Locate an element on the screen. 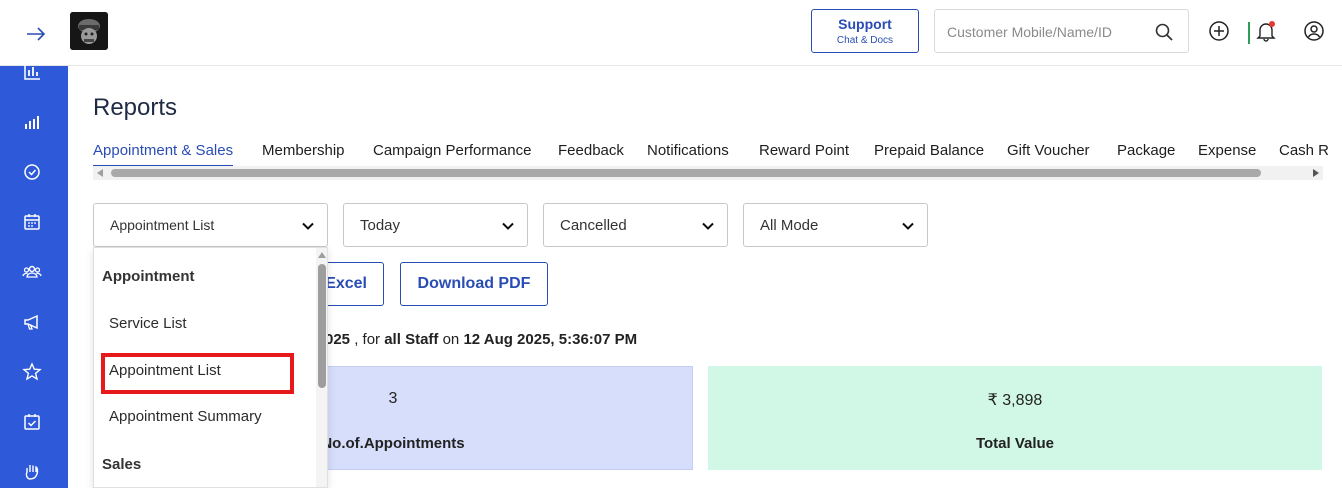 Image resolution: width=1342 pixels, height=488 pixels. support-button: Support Chat & Docs is located at coordinates (865, 31).